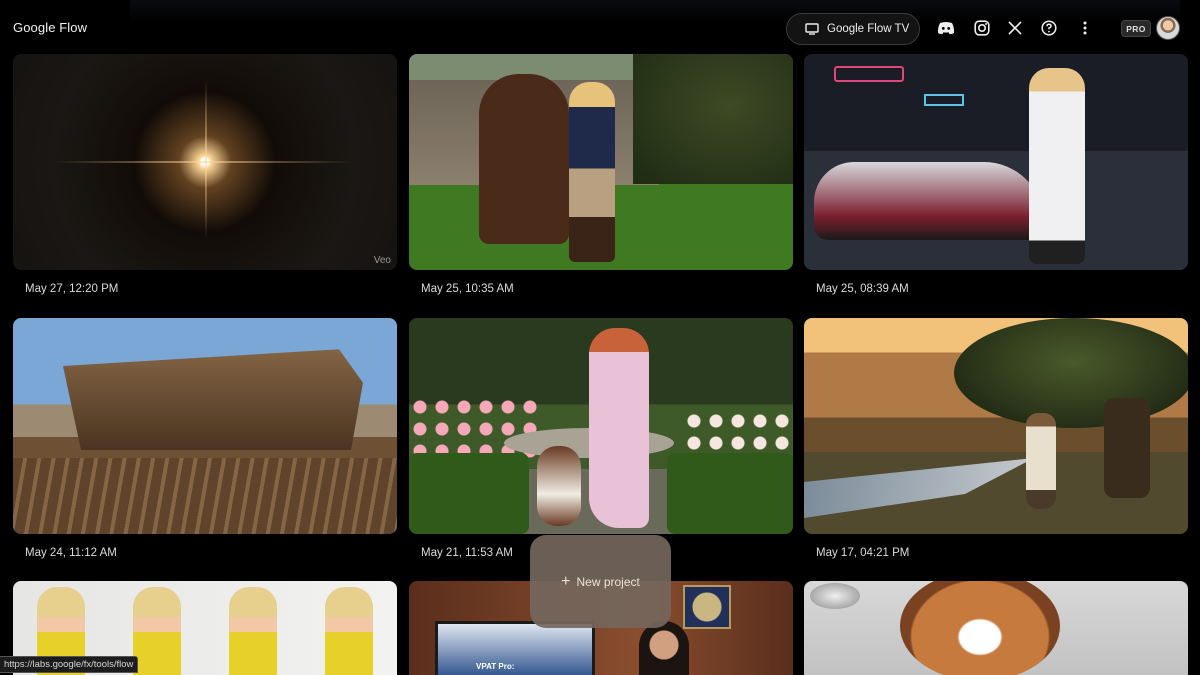 The width and height of the screenshot is (1200, 675). What do you see at coordinates (71, 553) in the screenshot?
I see `project-date: May 24, 11:12 AM` at bounding box center [71, 553].